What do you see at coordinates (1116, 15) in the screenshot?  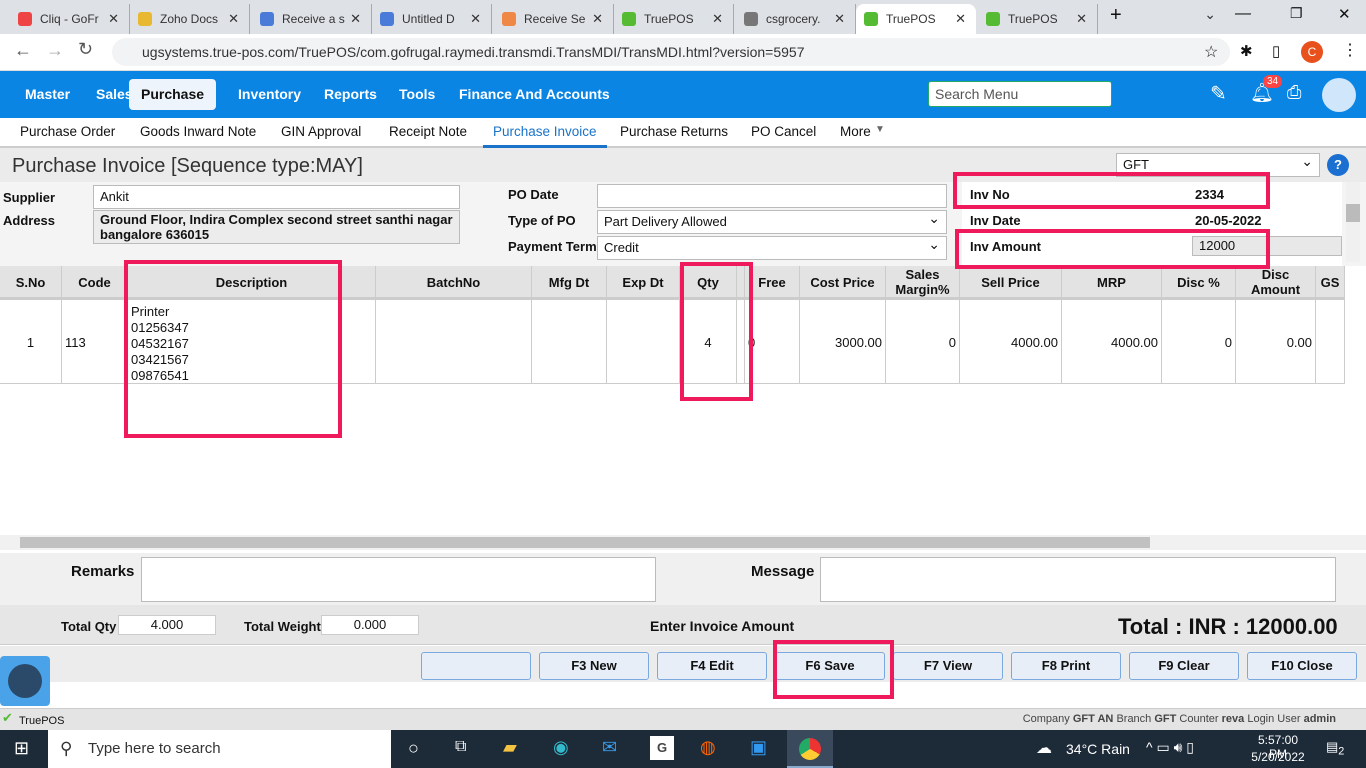 I see `new-tab-button: +` at bounding box center [1116, 15].